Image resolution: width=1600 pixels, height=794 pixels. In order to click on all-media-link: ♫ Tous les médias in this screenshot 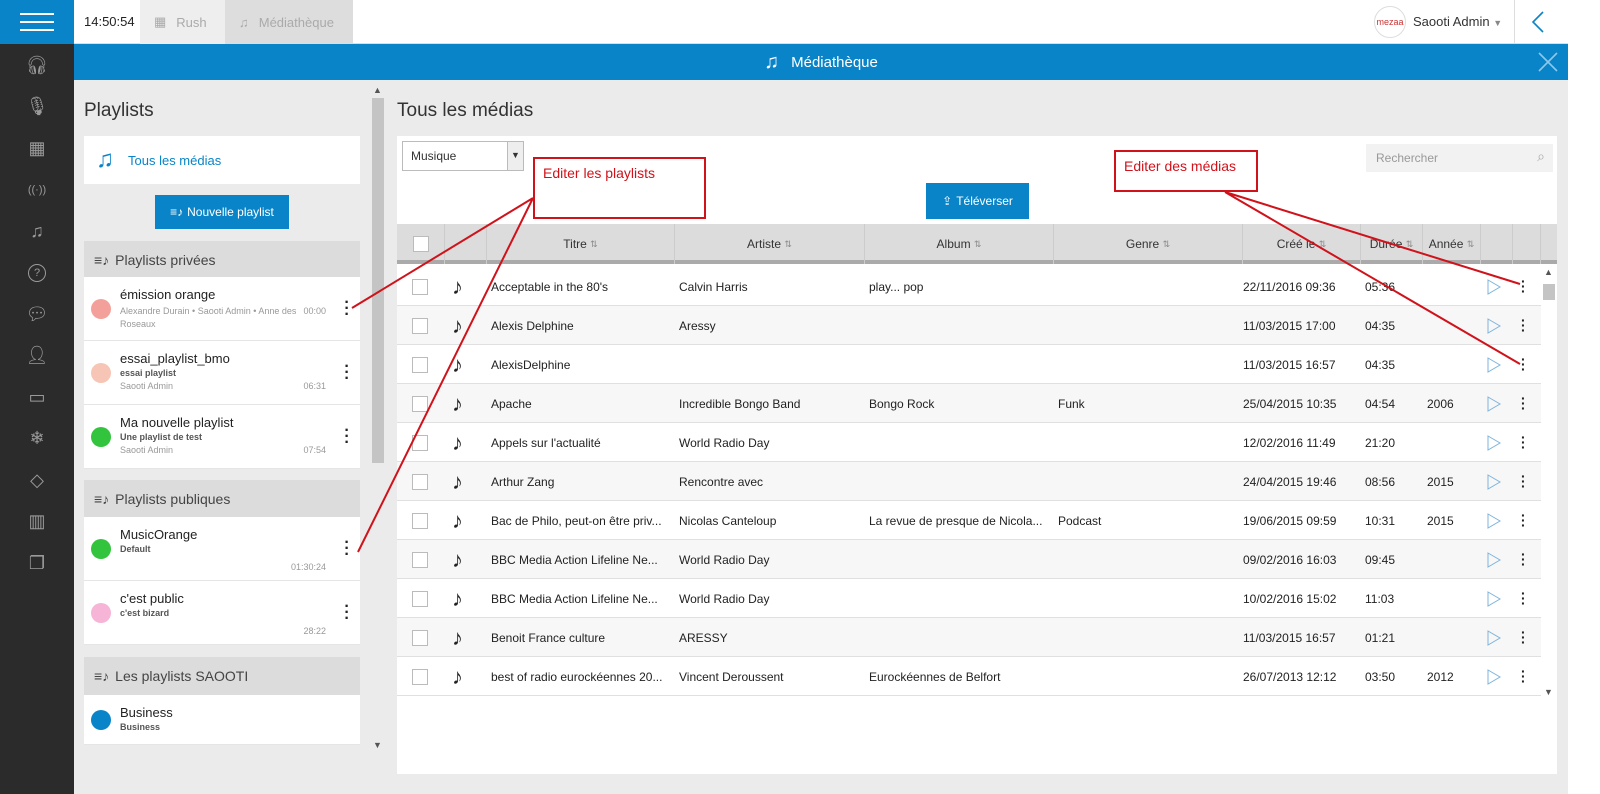, I will do `click(222, 160)`.